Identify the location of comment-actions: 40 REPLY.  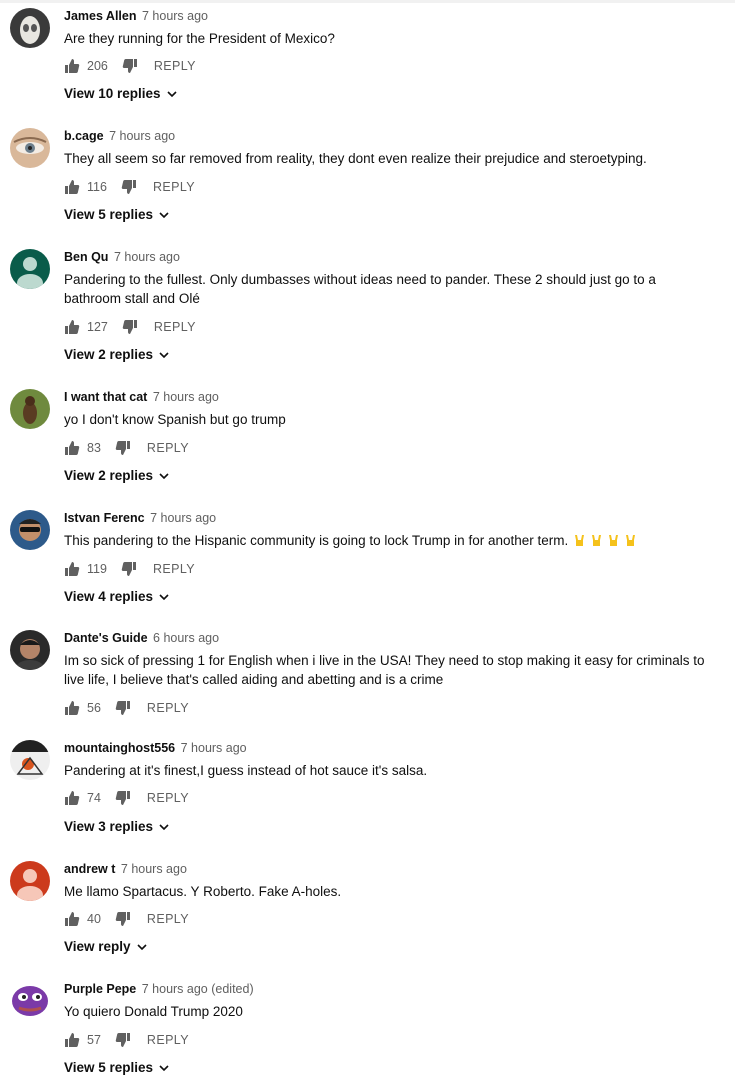
(126, 919).